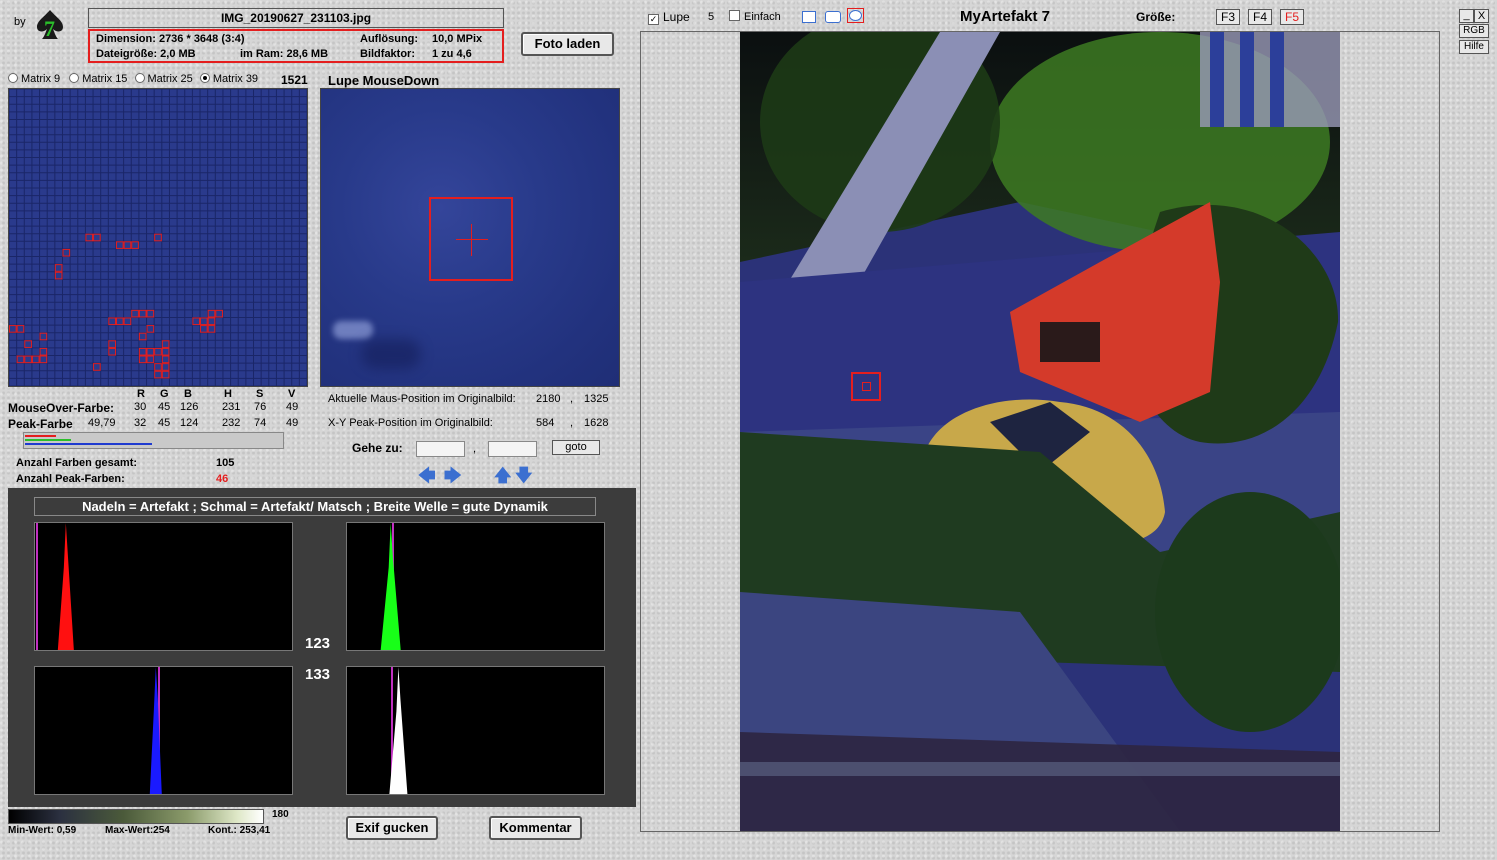  Describe the element at coordinates (502, 475) in the screenshot. I see `arrow-up-icon: 🡅` at that location.